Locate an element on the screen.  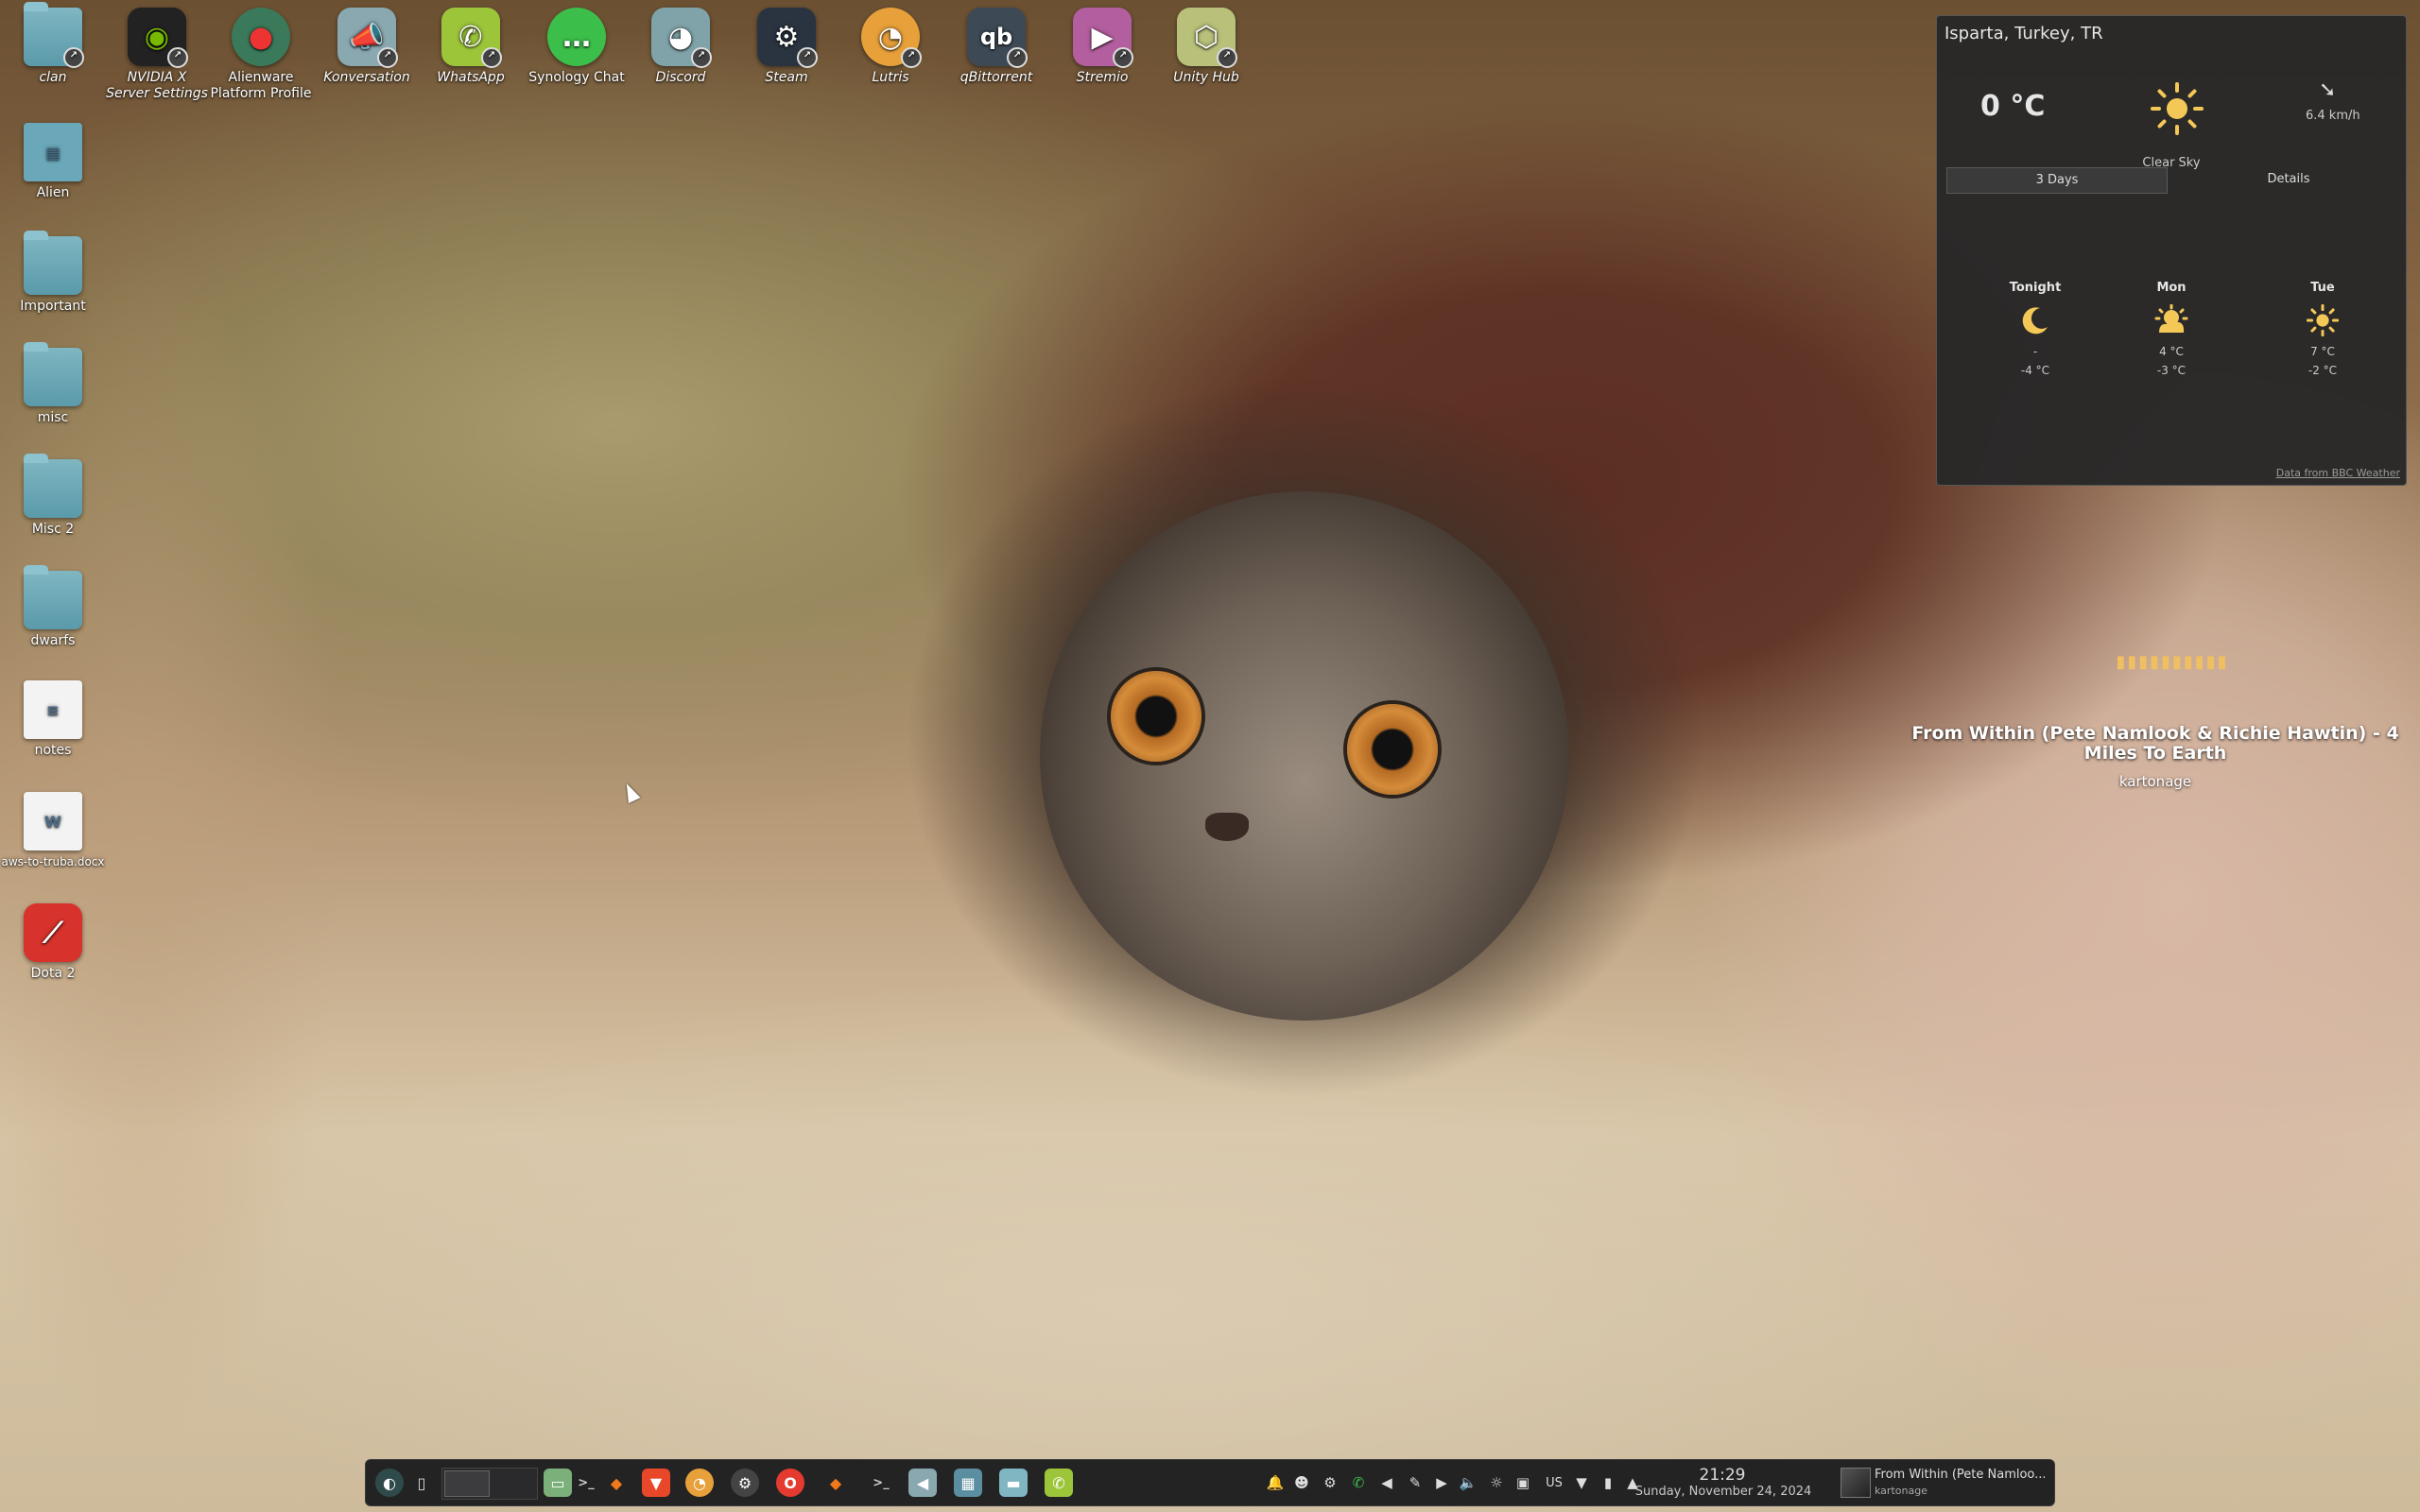
desktop-icon-nvidia: ◉ ↗ NVIDIA X Server Settings is located at coordinates (157, 55).